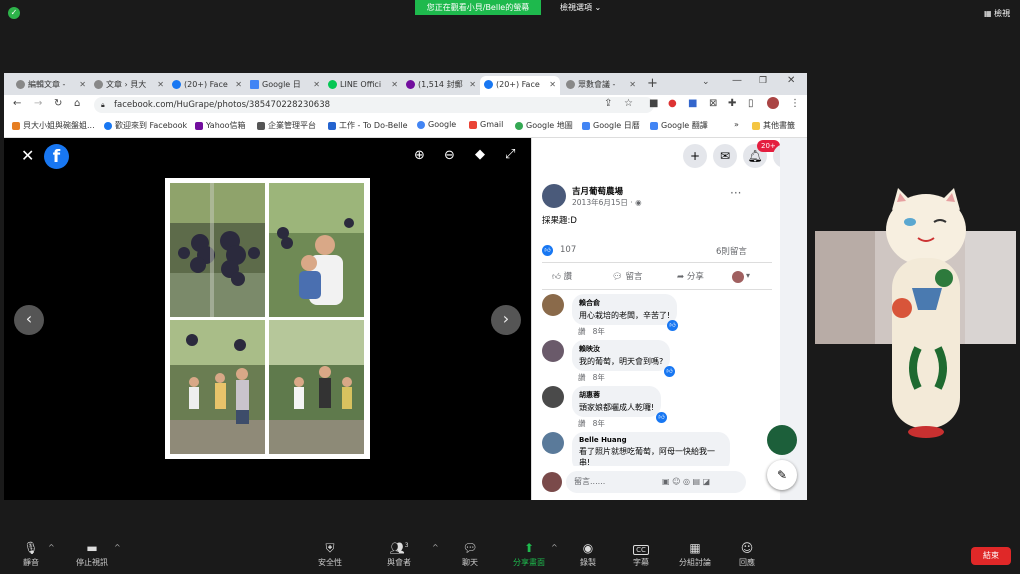  What do you see at coordinates (330, 554) in the screenshot?
I see `security-button: ⛨ 安全性` at bounding box center [330, 554].